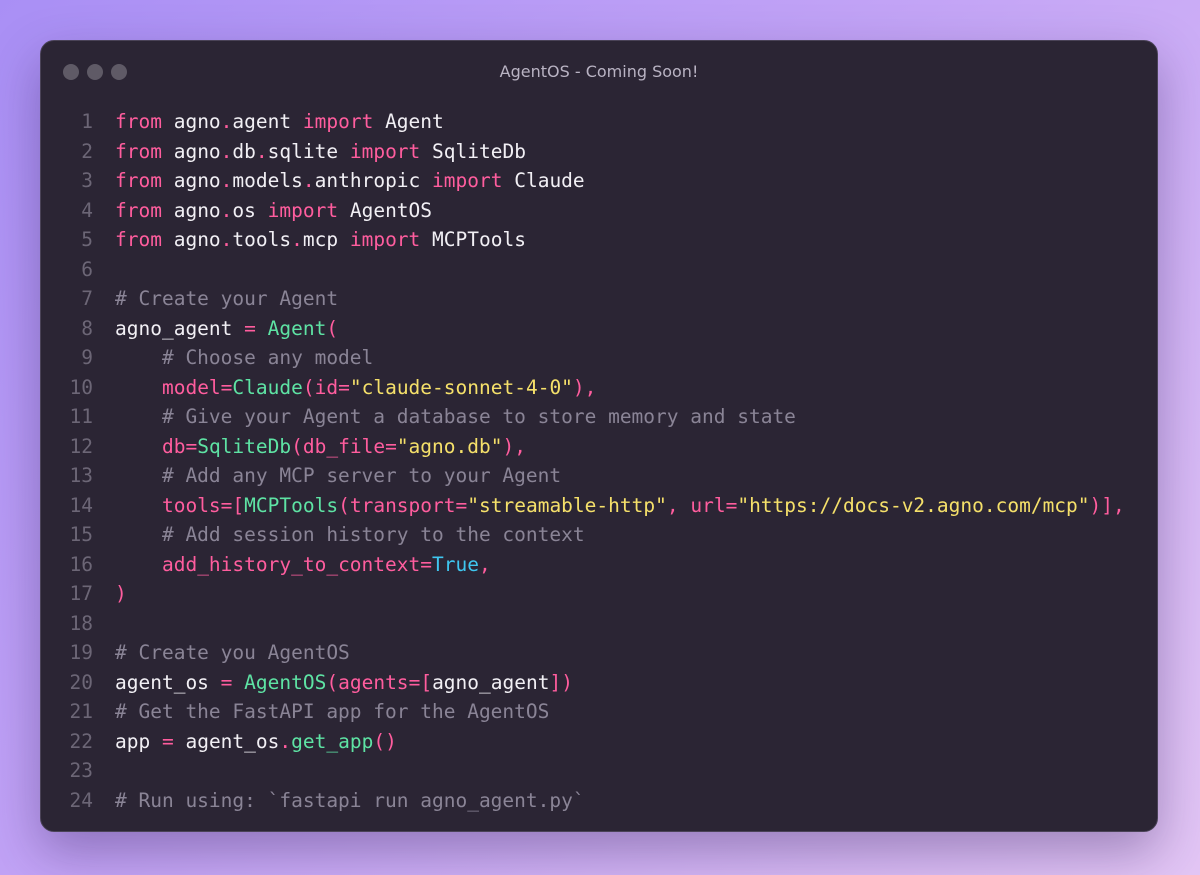 The image size is (1200, 875). Describe the element at coordinates (87, 180) in the screenshot. I see `line-number: 3` at that location.